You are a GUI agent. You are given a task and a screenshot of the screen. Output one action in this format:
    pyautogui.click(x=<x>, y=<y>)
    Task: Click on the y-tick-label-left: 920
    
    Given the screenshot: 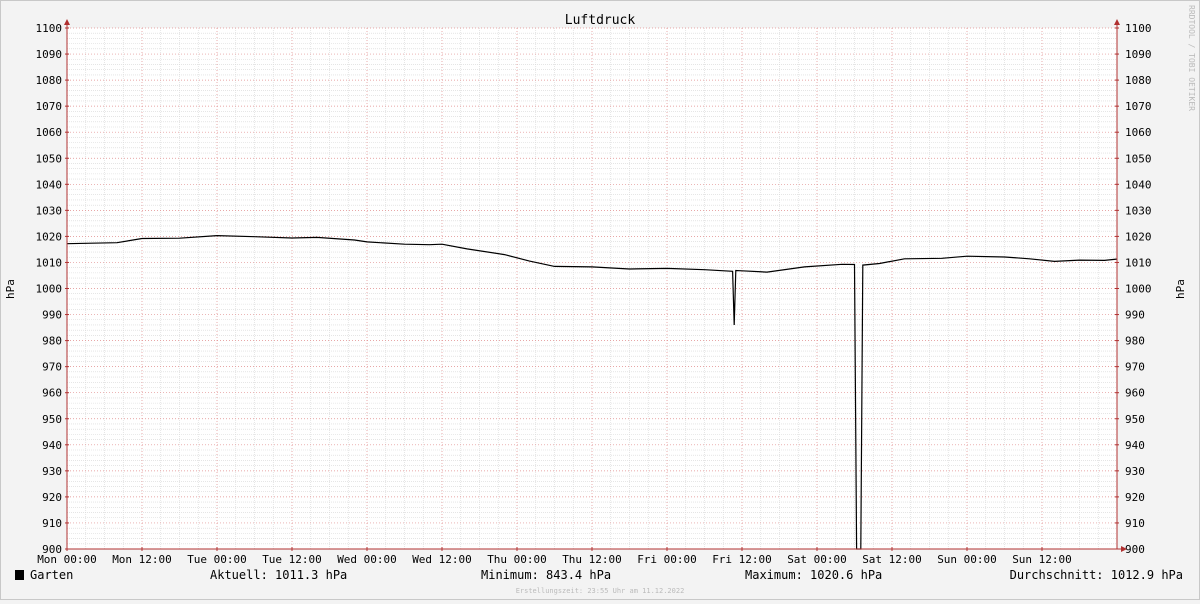 What is the action you would take?
    pyautogui.click(x=52, y=497)
    